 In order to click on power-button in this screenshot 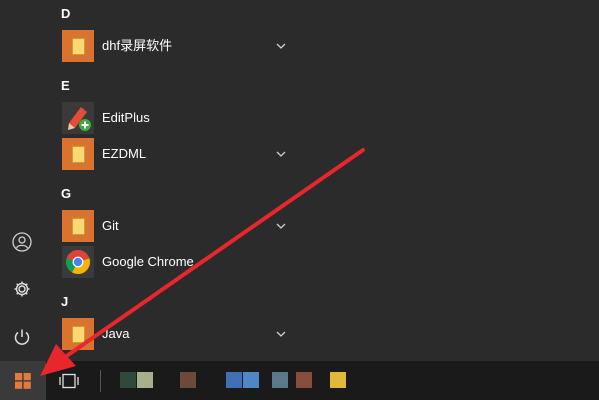, I will do `click(22, 337)`.